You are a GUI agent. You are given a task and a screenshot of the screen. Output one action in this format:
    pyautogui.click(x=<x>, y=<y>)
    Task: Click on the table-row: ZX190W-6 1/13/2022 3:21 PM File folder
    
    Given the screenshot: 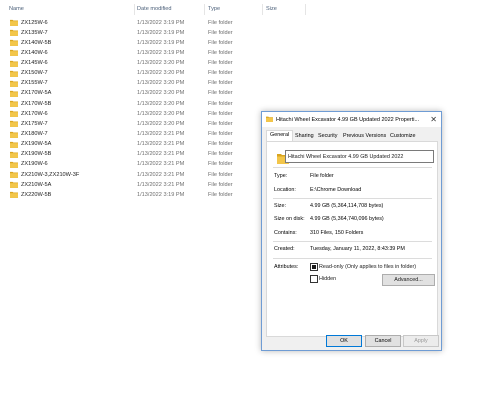 What is the action you would take?
    pyautogui.click(x=130, y=165)
    